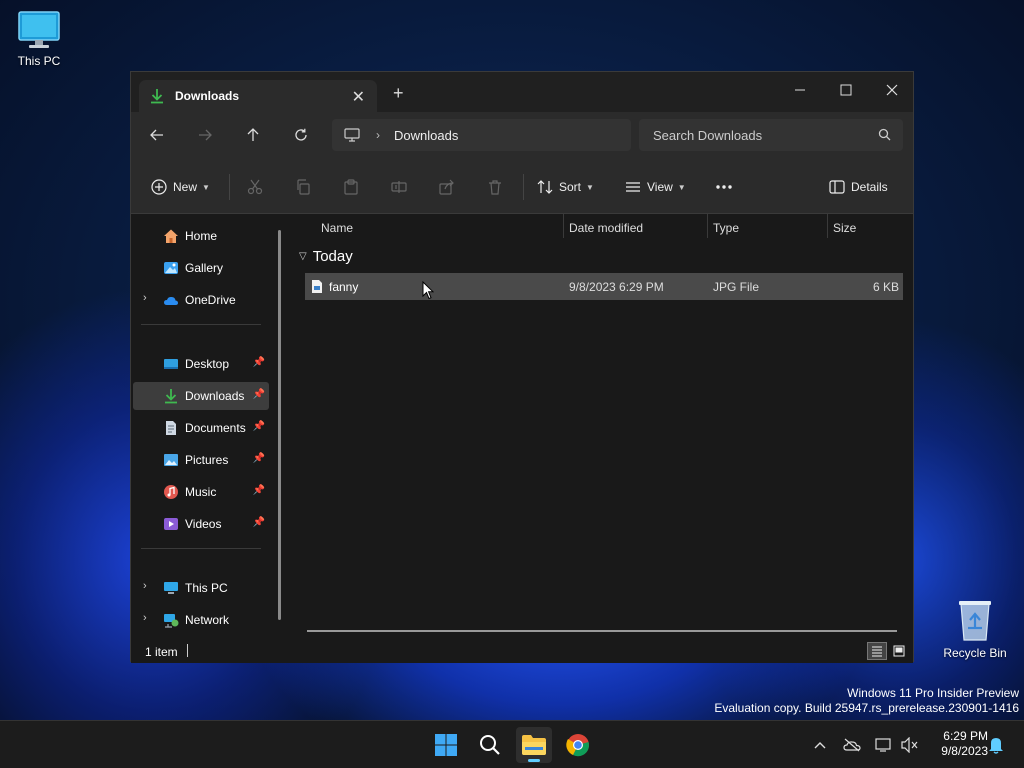 Image resolution: width=1024 pixels, height=768 pixels. What do you see at coordinates (201, 364) in the screenshot?
I see `sidebar-item-desktop: Desktop 📌` at bounding box center [201, 364].